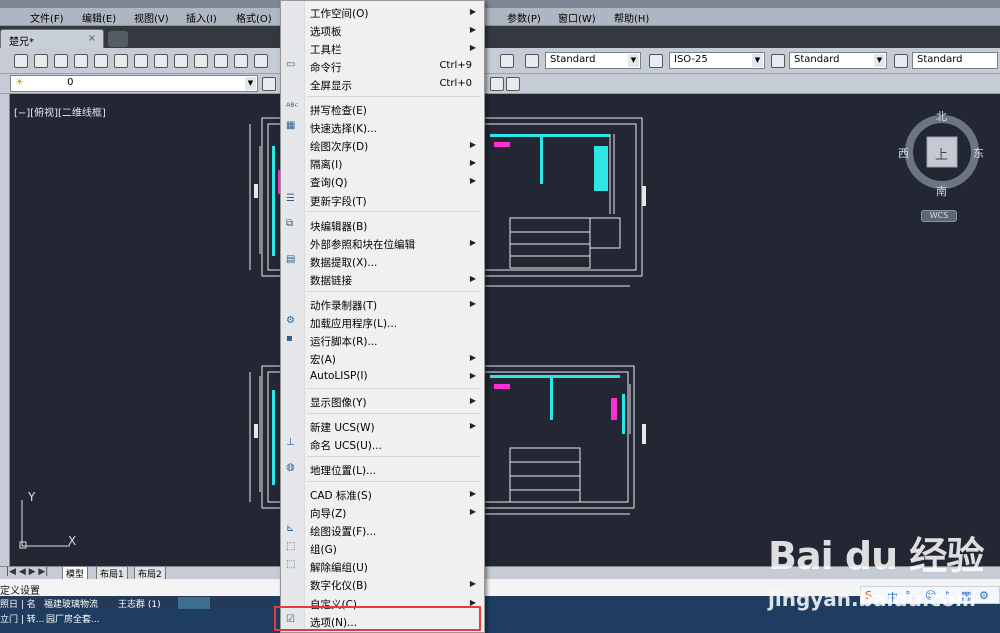 This screenshot has height=633, width=1000. I want to click on layer-state-icon, so click(513, 84).